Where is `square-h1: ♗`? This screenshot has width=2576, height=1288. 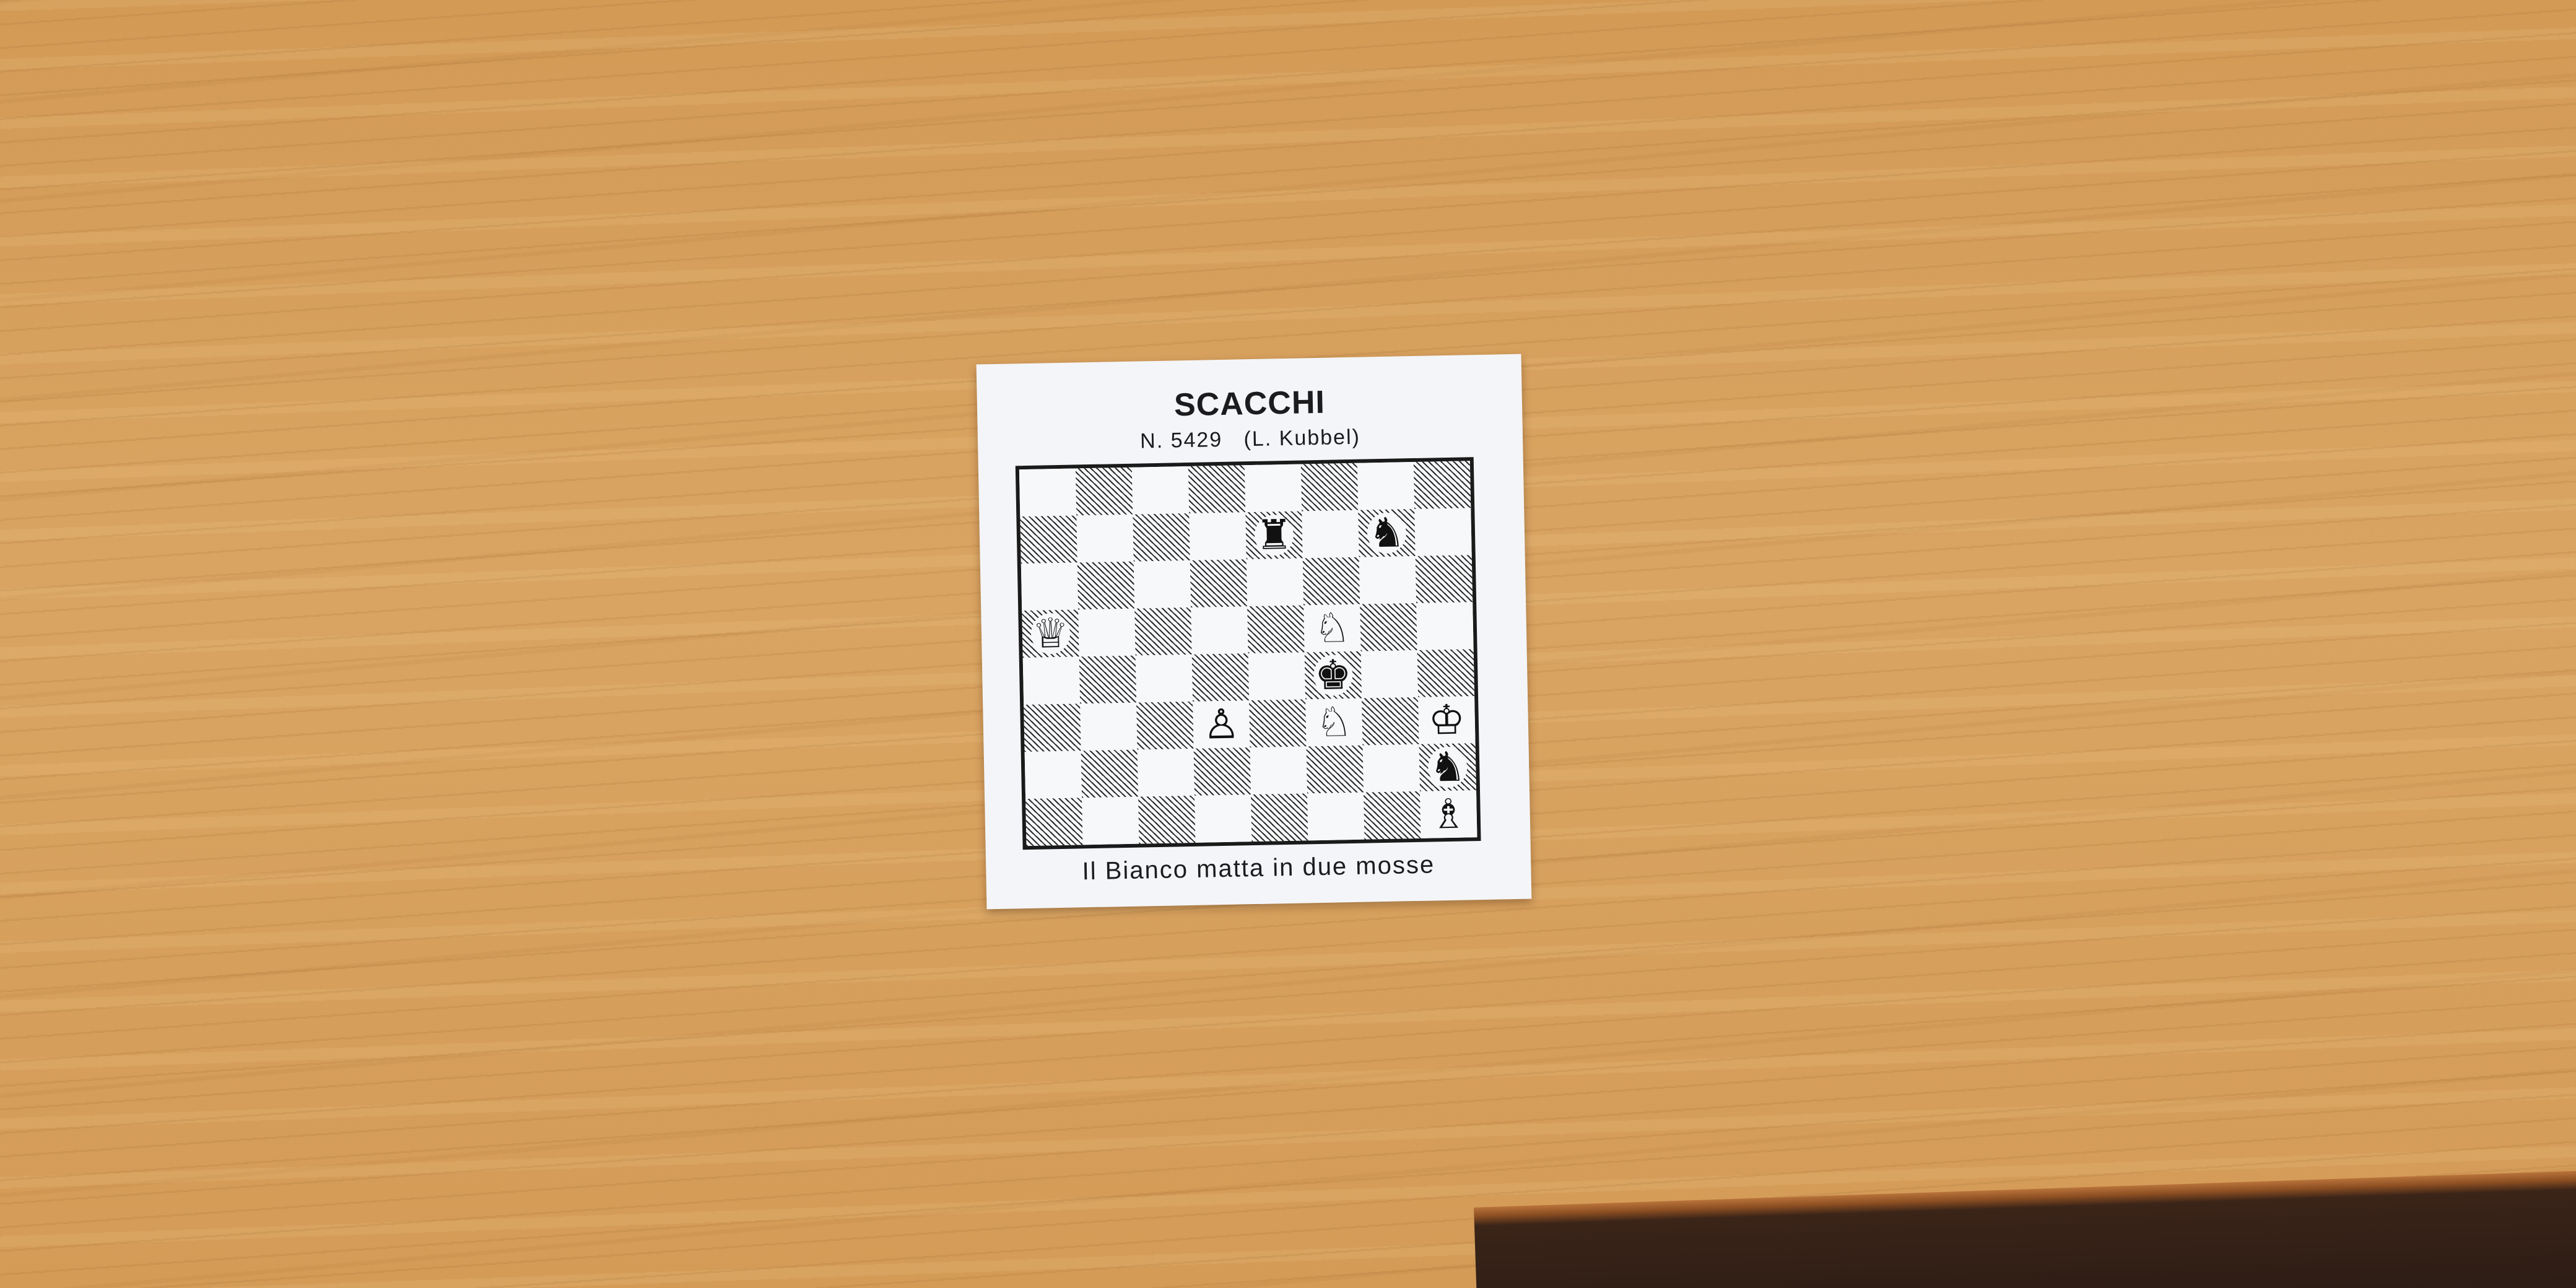 square-h1: ♗ is located at coordinates (1448, 814).